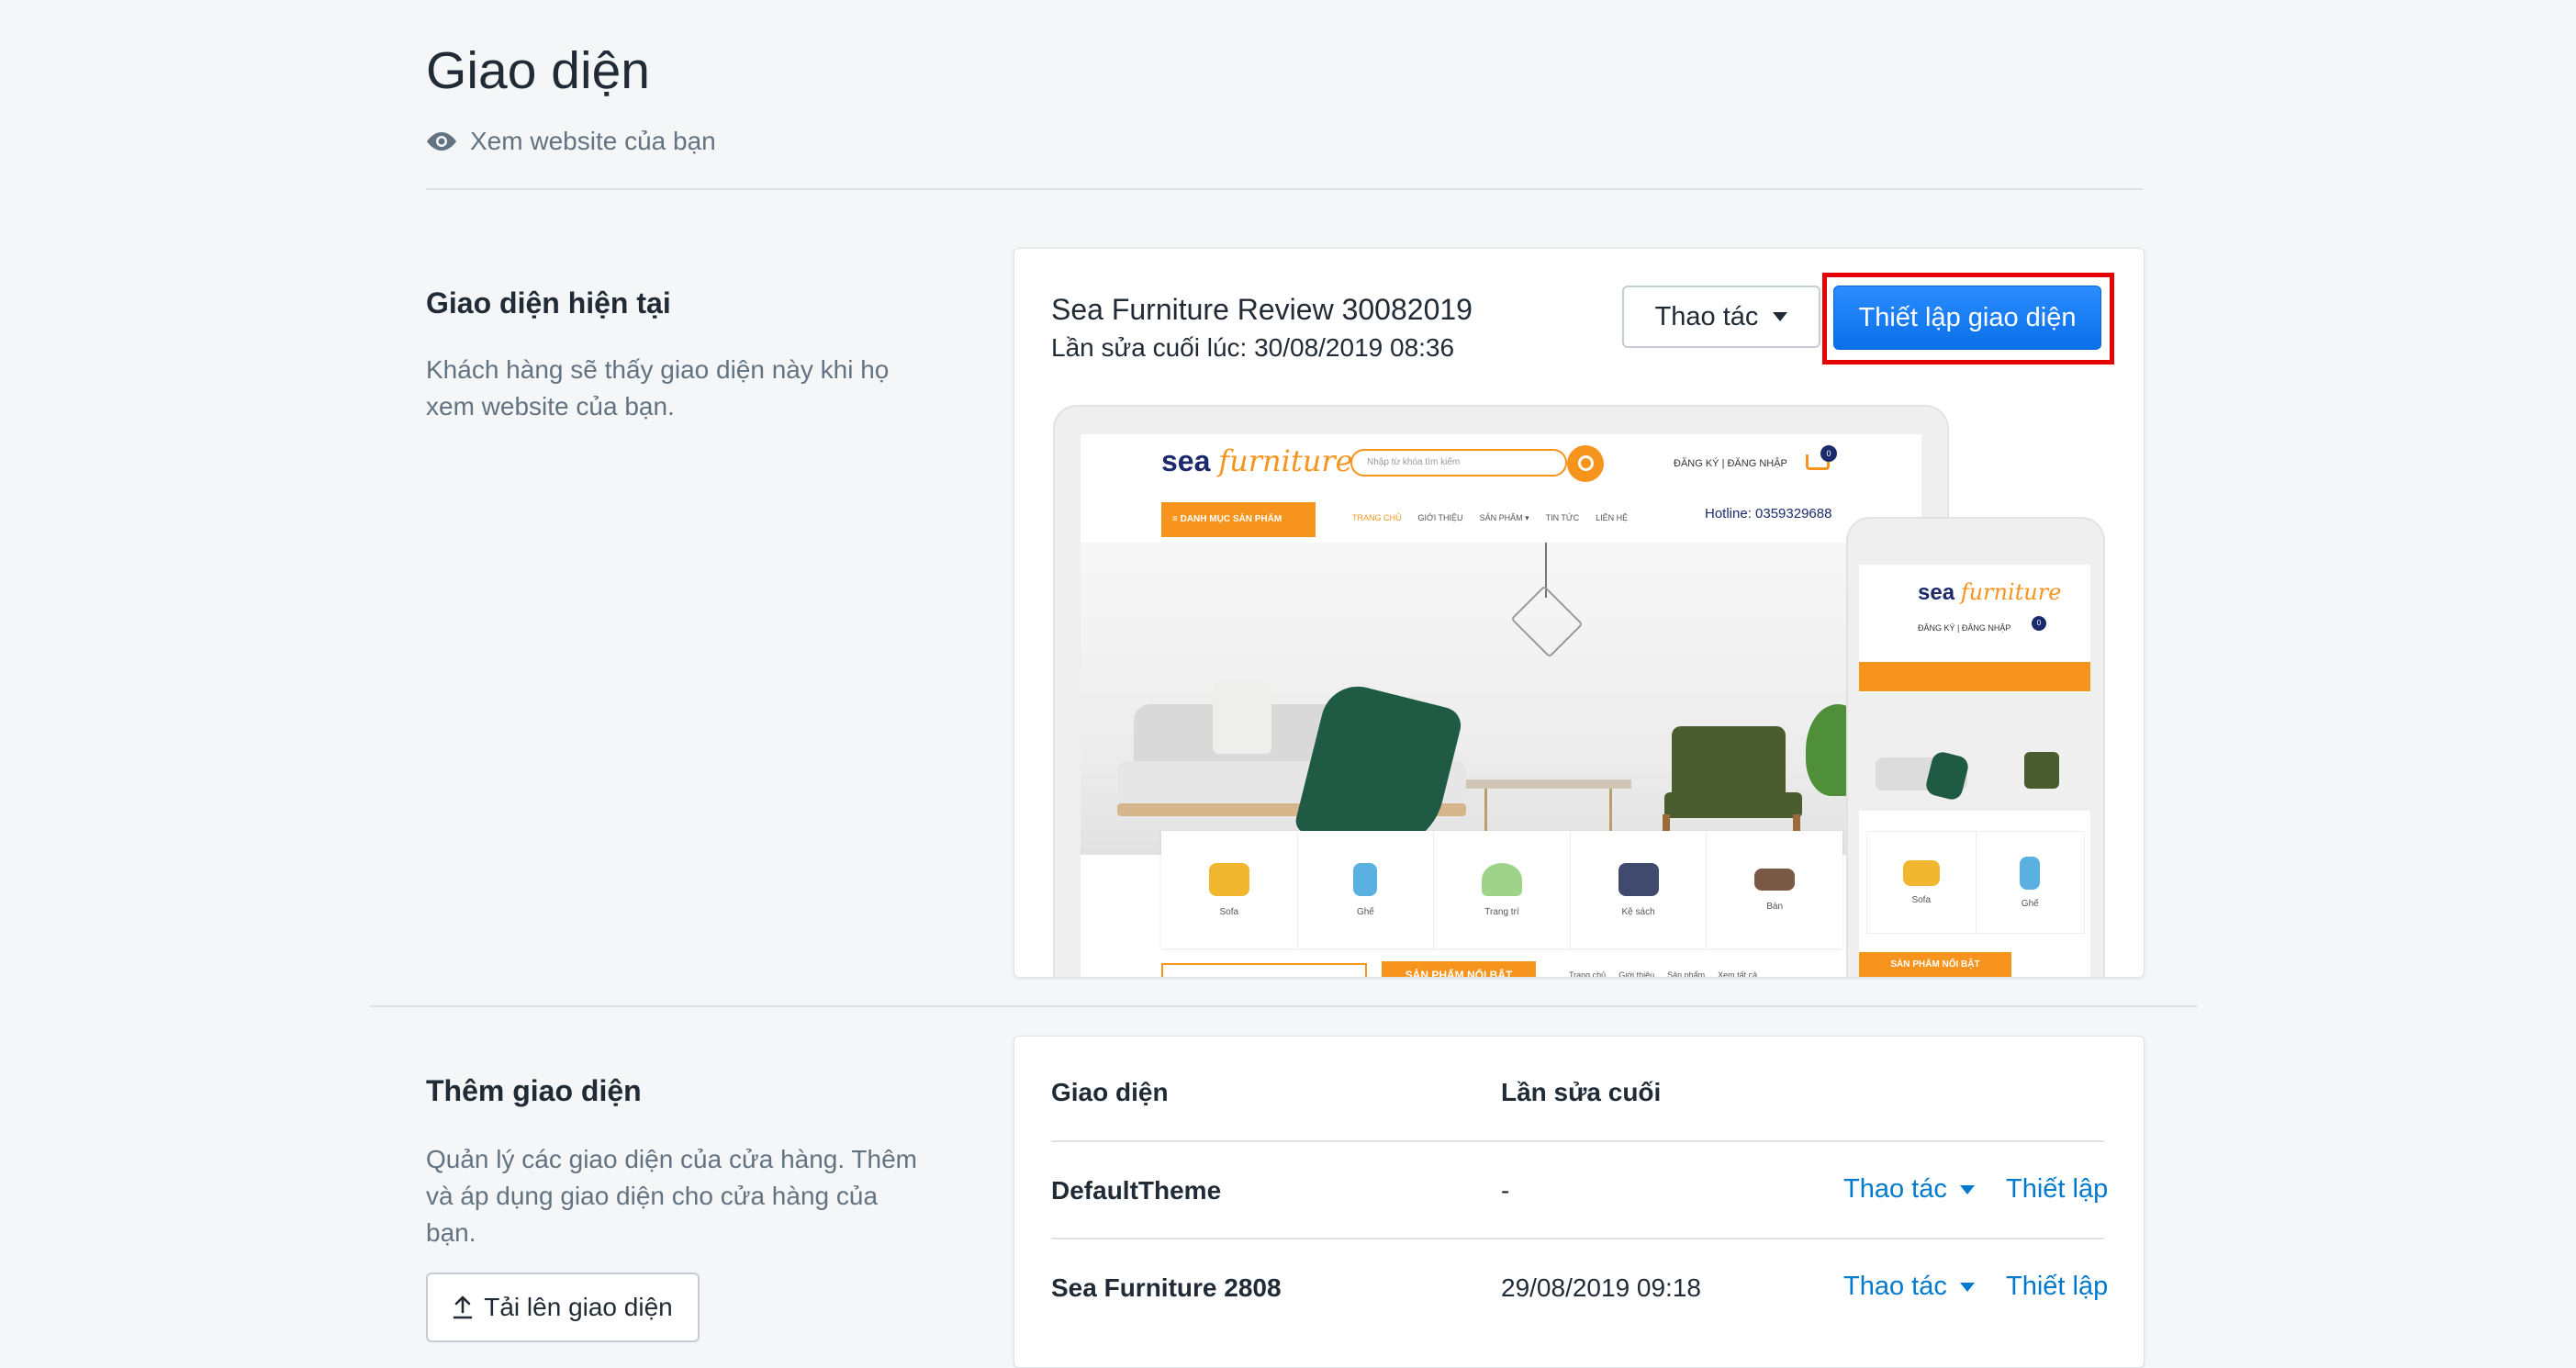 This screenshot has height=1368, width=2576. I want to click on mobile-preview-menu-bar, so click(1974, 677).